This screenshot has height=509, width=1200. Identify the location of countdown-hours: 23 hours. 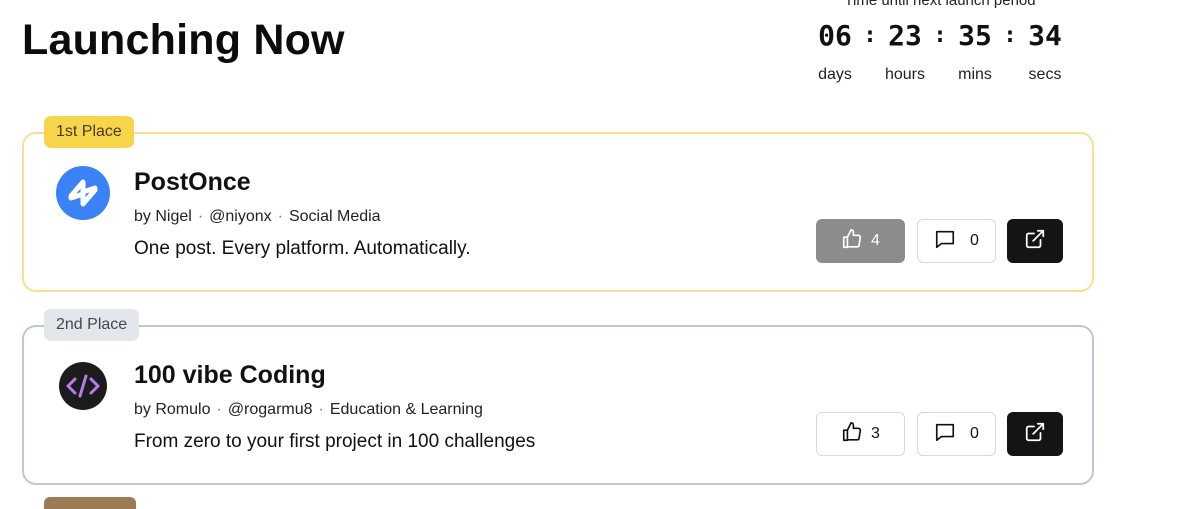
(905, 51).